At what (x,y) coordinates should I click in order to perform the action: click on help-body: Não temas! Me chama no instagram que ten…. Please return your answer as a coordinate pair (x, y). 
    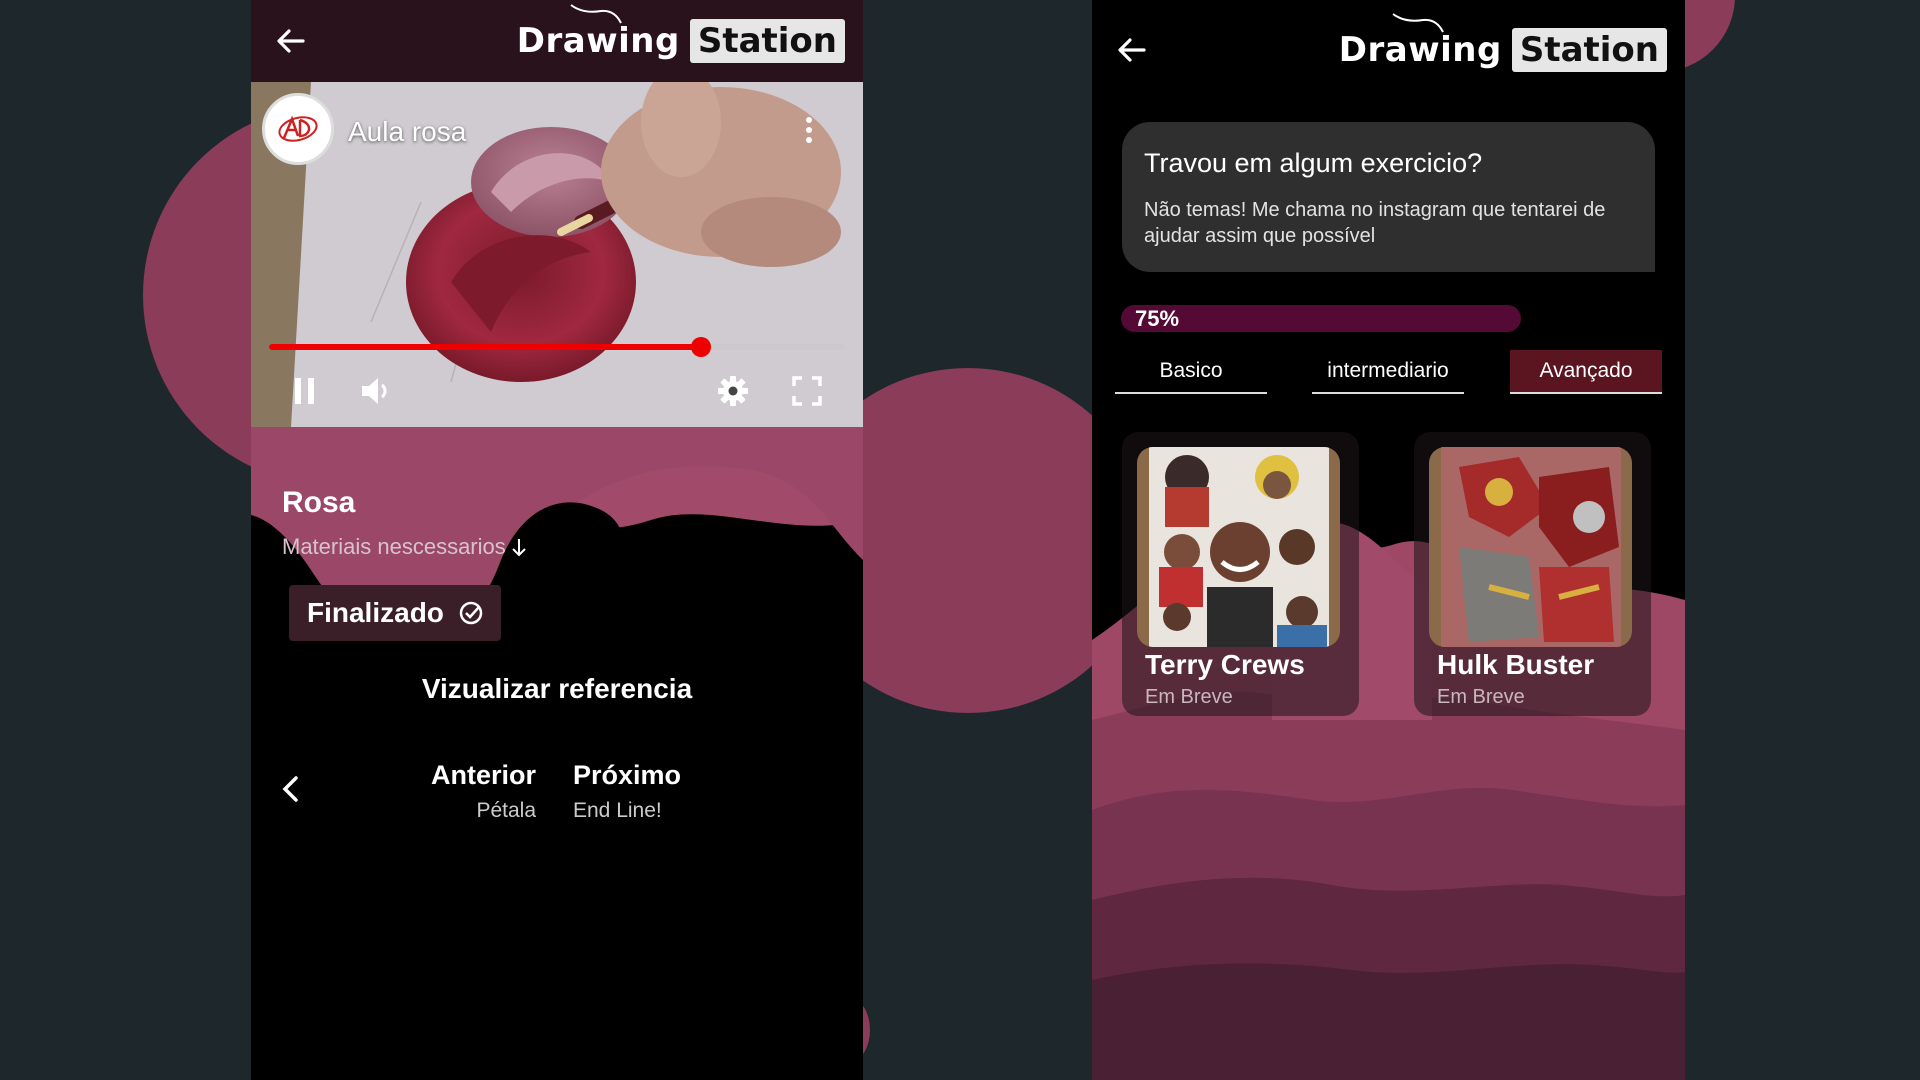
    Looking at the image, I should click on (1375, 223).